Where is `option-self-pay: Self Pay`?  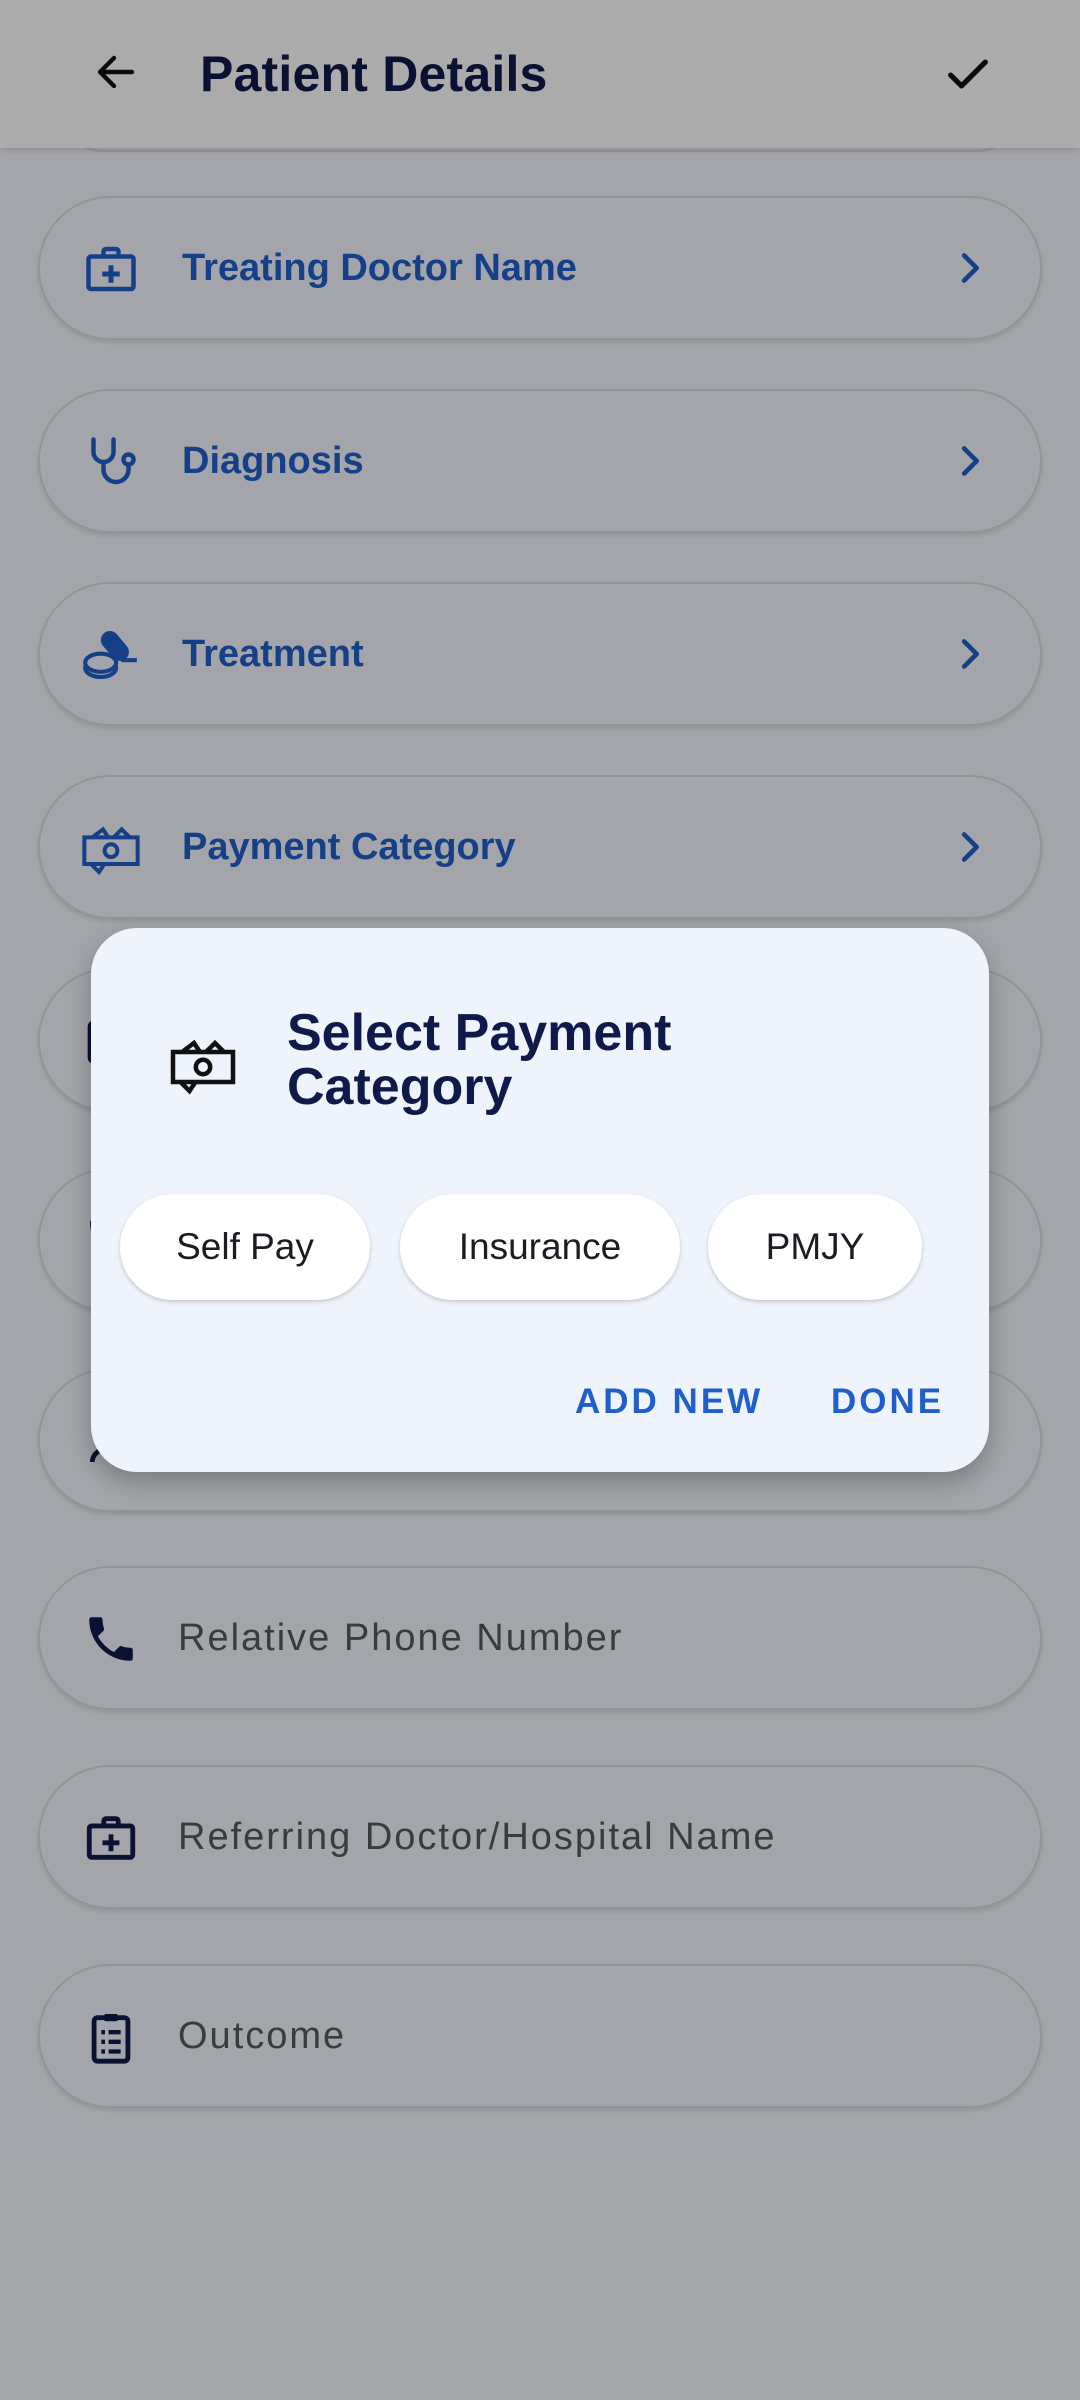
option-self-pay: Self Pay is located at coordinates (245, 1247).